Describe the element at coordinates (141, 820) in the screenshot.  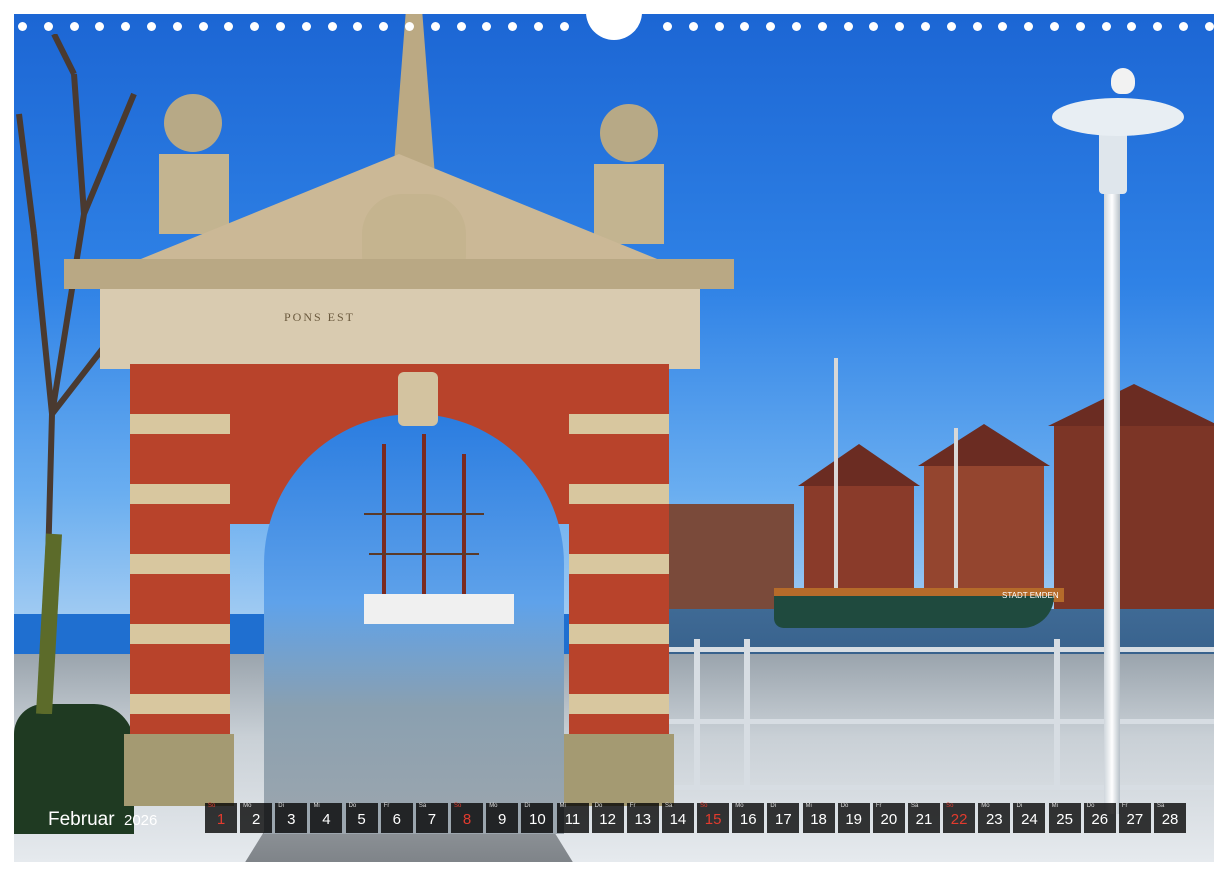
I see `calendar-year: 2026` at that location.